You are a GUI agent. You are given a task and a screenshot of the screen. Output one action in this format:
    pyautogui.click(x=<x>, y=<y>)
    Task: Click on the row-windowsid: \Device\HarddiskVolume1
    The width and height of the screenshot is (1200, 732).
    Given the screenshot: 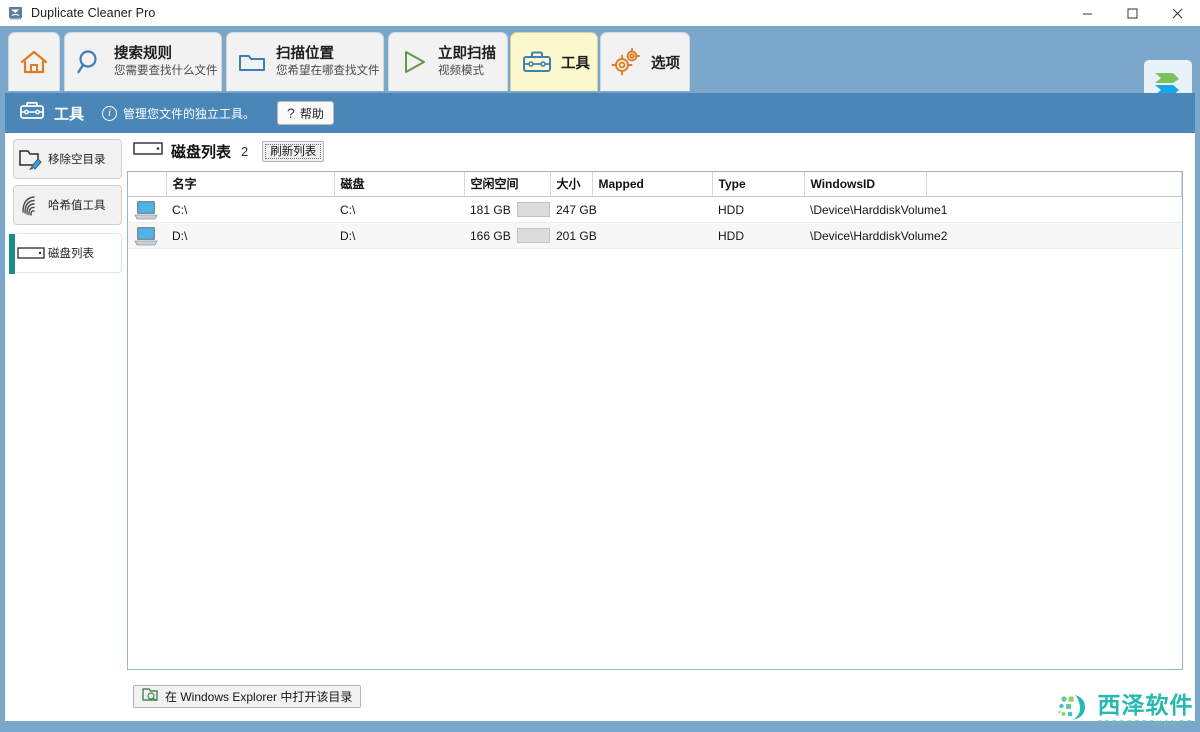 What is the action you would take?
    pyautogui.click(x=875, y=209)
    